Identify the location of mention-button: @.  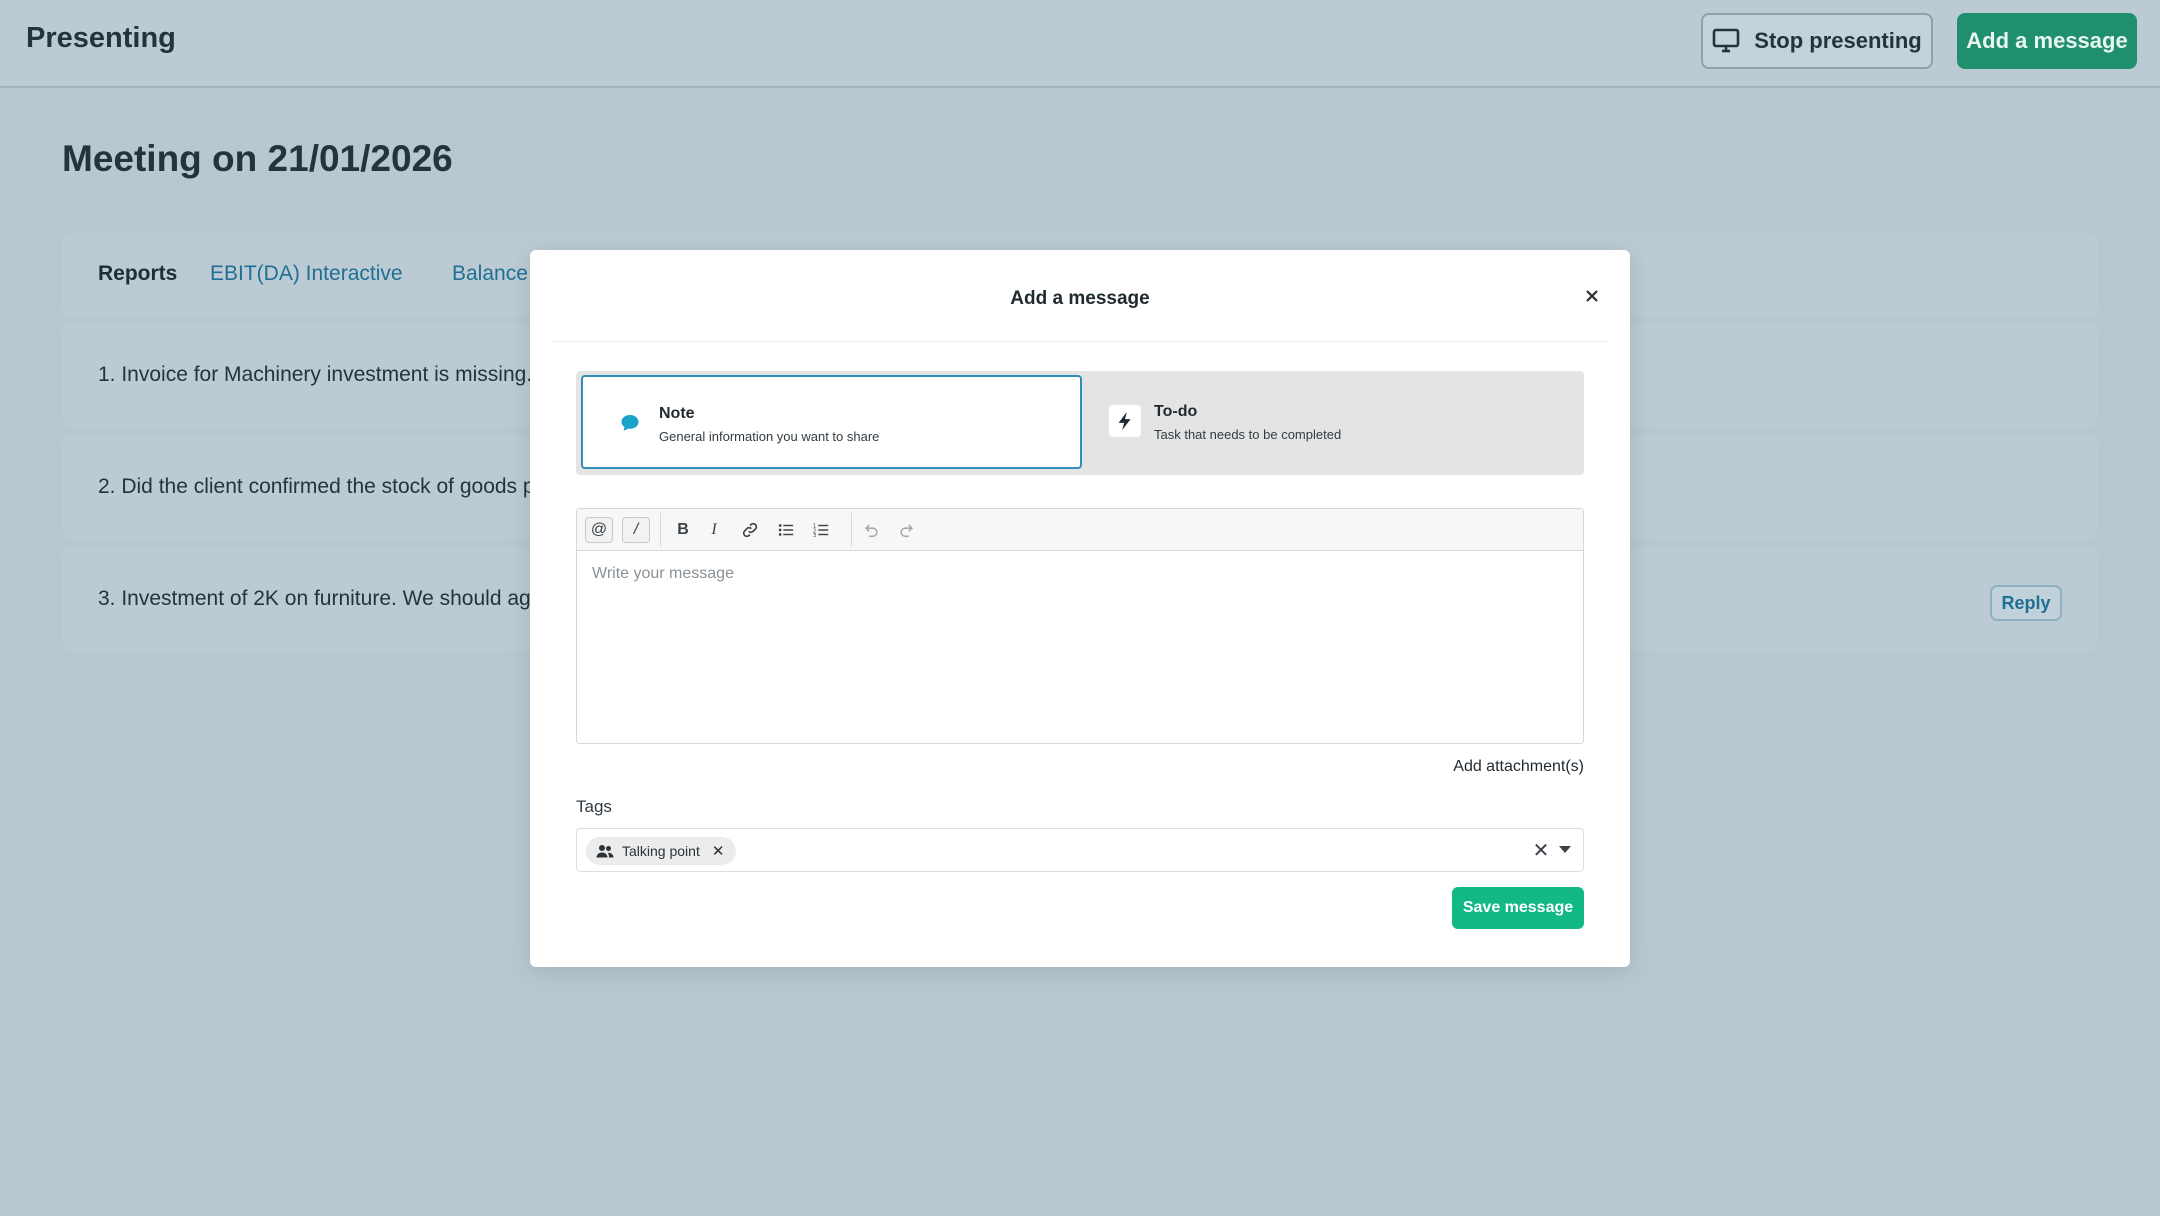
(599, 530).